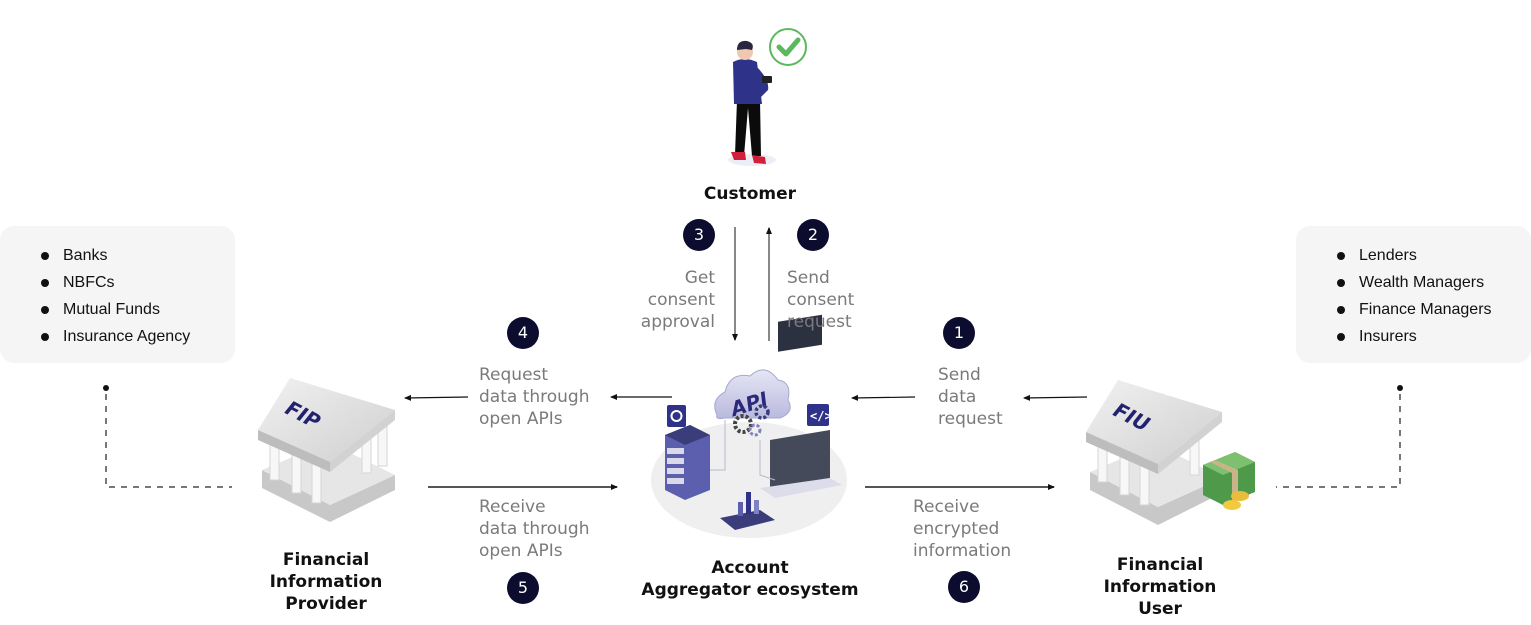  I want to click on step-1-text: Send data request, so click(970, 397).